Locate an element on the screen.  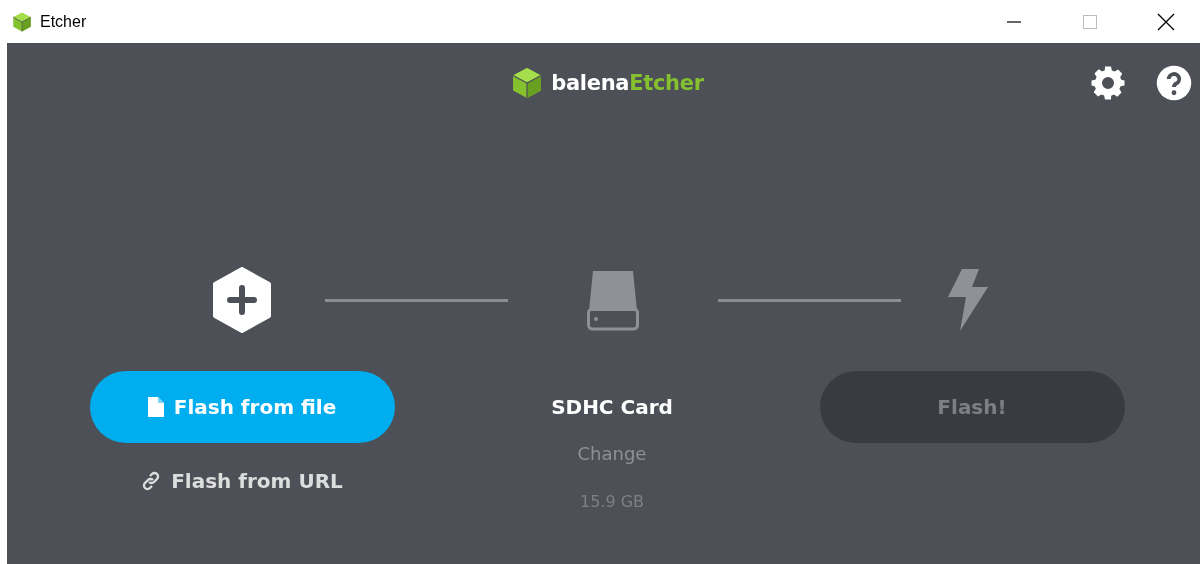
app-logo-text: balenaEtcher is located at coordinates (627, 83).